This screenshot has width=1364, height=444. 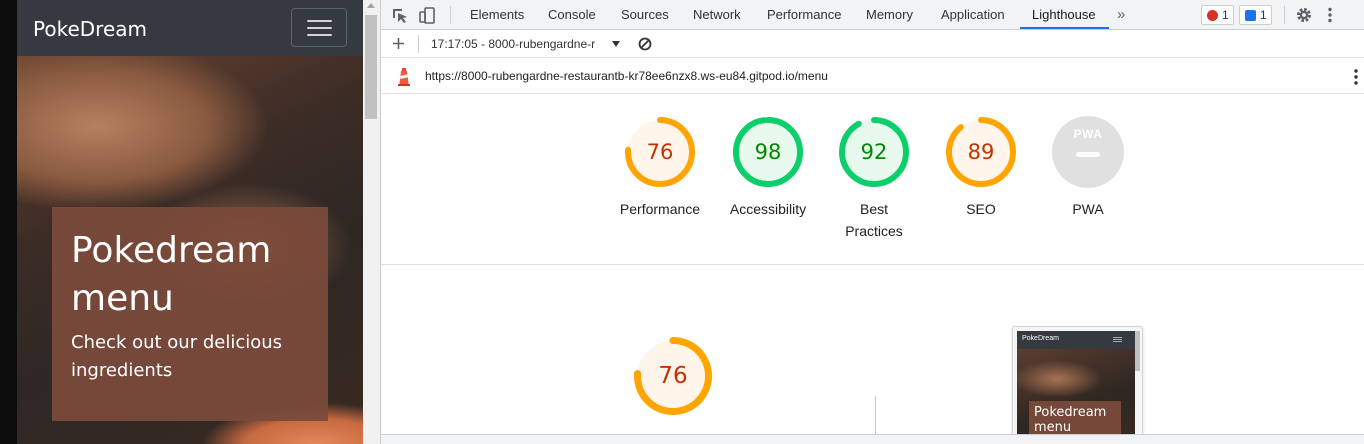 I want to click on site-navbar: PokeDream, so click(x=190, y=28).